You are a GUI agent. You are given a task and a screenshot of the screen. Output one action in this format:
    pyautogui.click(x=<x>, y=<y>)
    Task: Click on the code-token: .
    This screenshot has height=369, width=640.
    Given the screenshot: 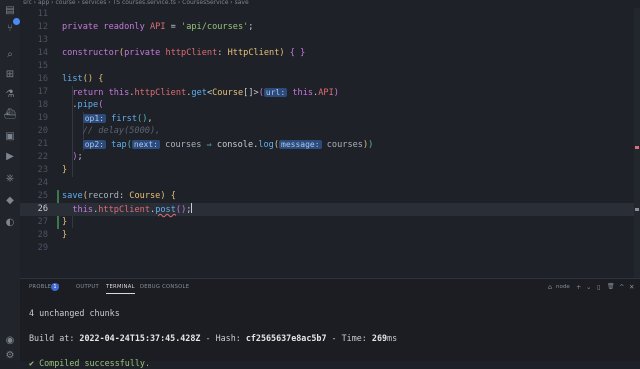 What is the action you would take?
    pyautogui.click(x=70, y=105)
    